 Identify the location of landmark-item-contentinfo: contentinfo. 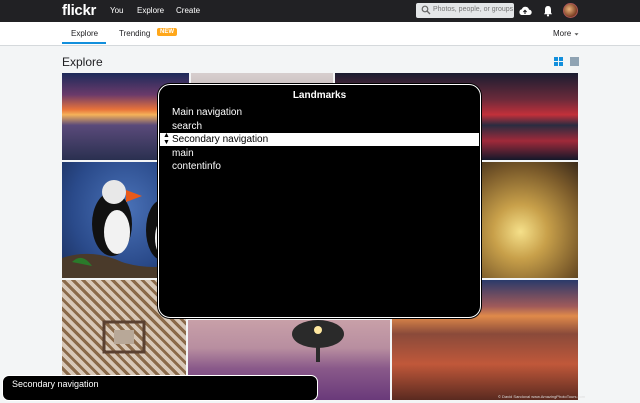
(319, 166).